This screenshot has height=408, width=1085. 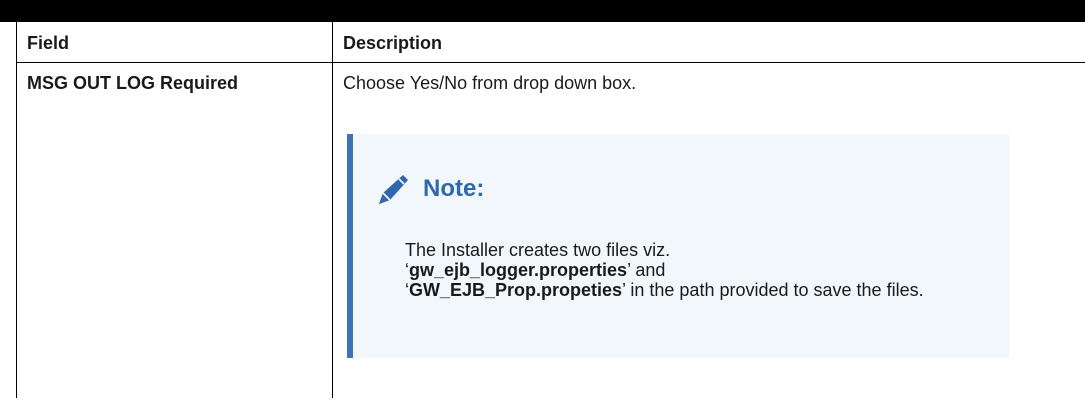 What do you see at coordinates (454, 188) in the screenshot?
I see `note-title: Note:` at bounding box center [454, 188].